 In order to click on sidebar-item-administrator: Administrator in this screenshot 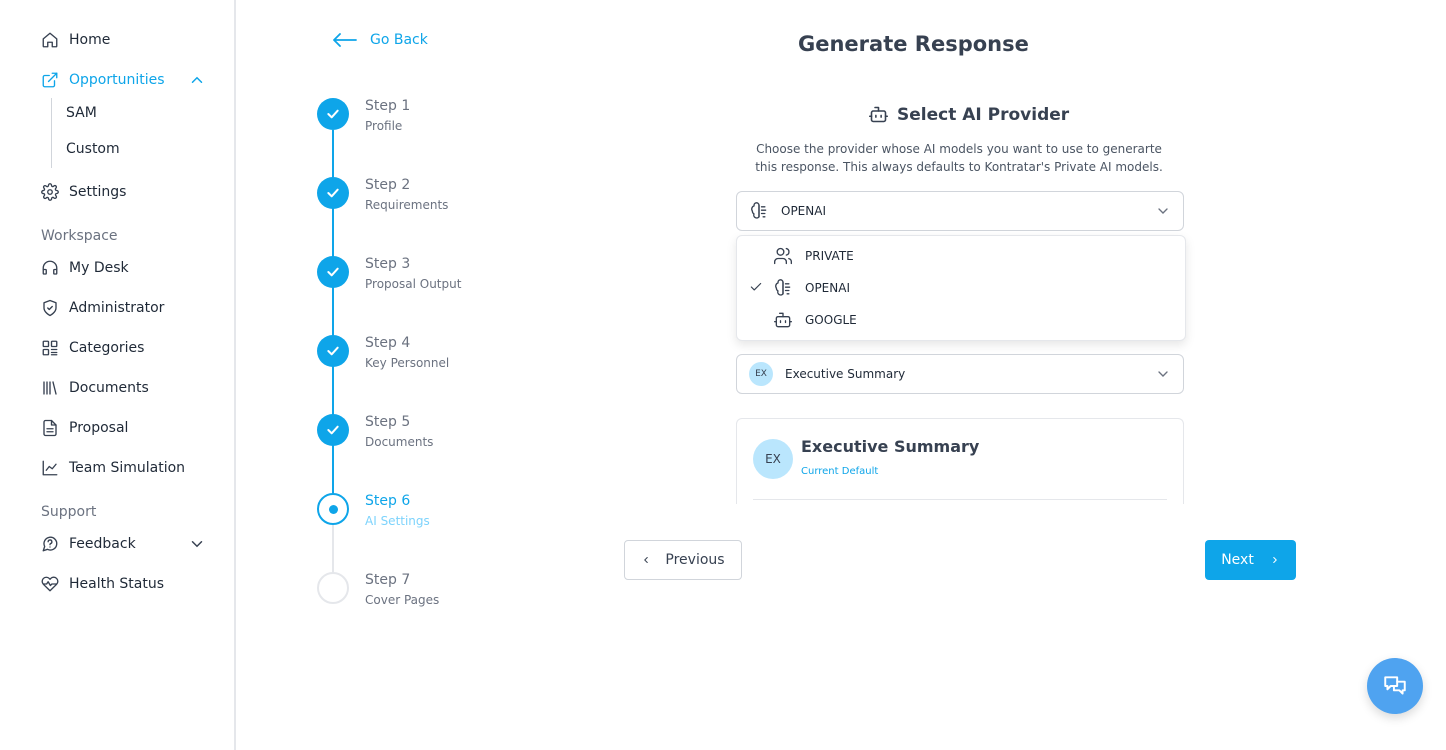, I will do `click(102, 308)`.